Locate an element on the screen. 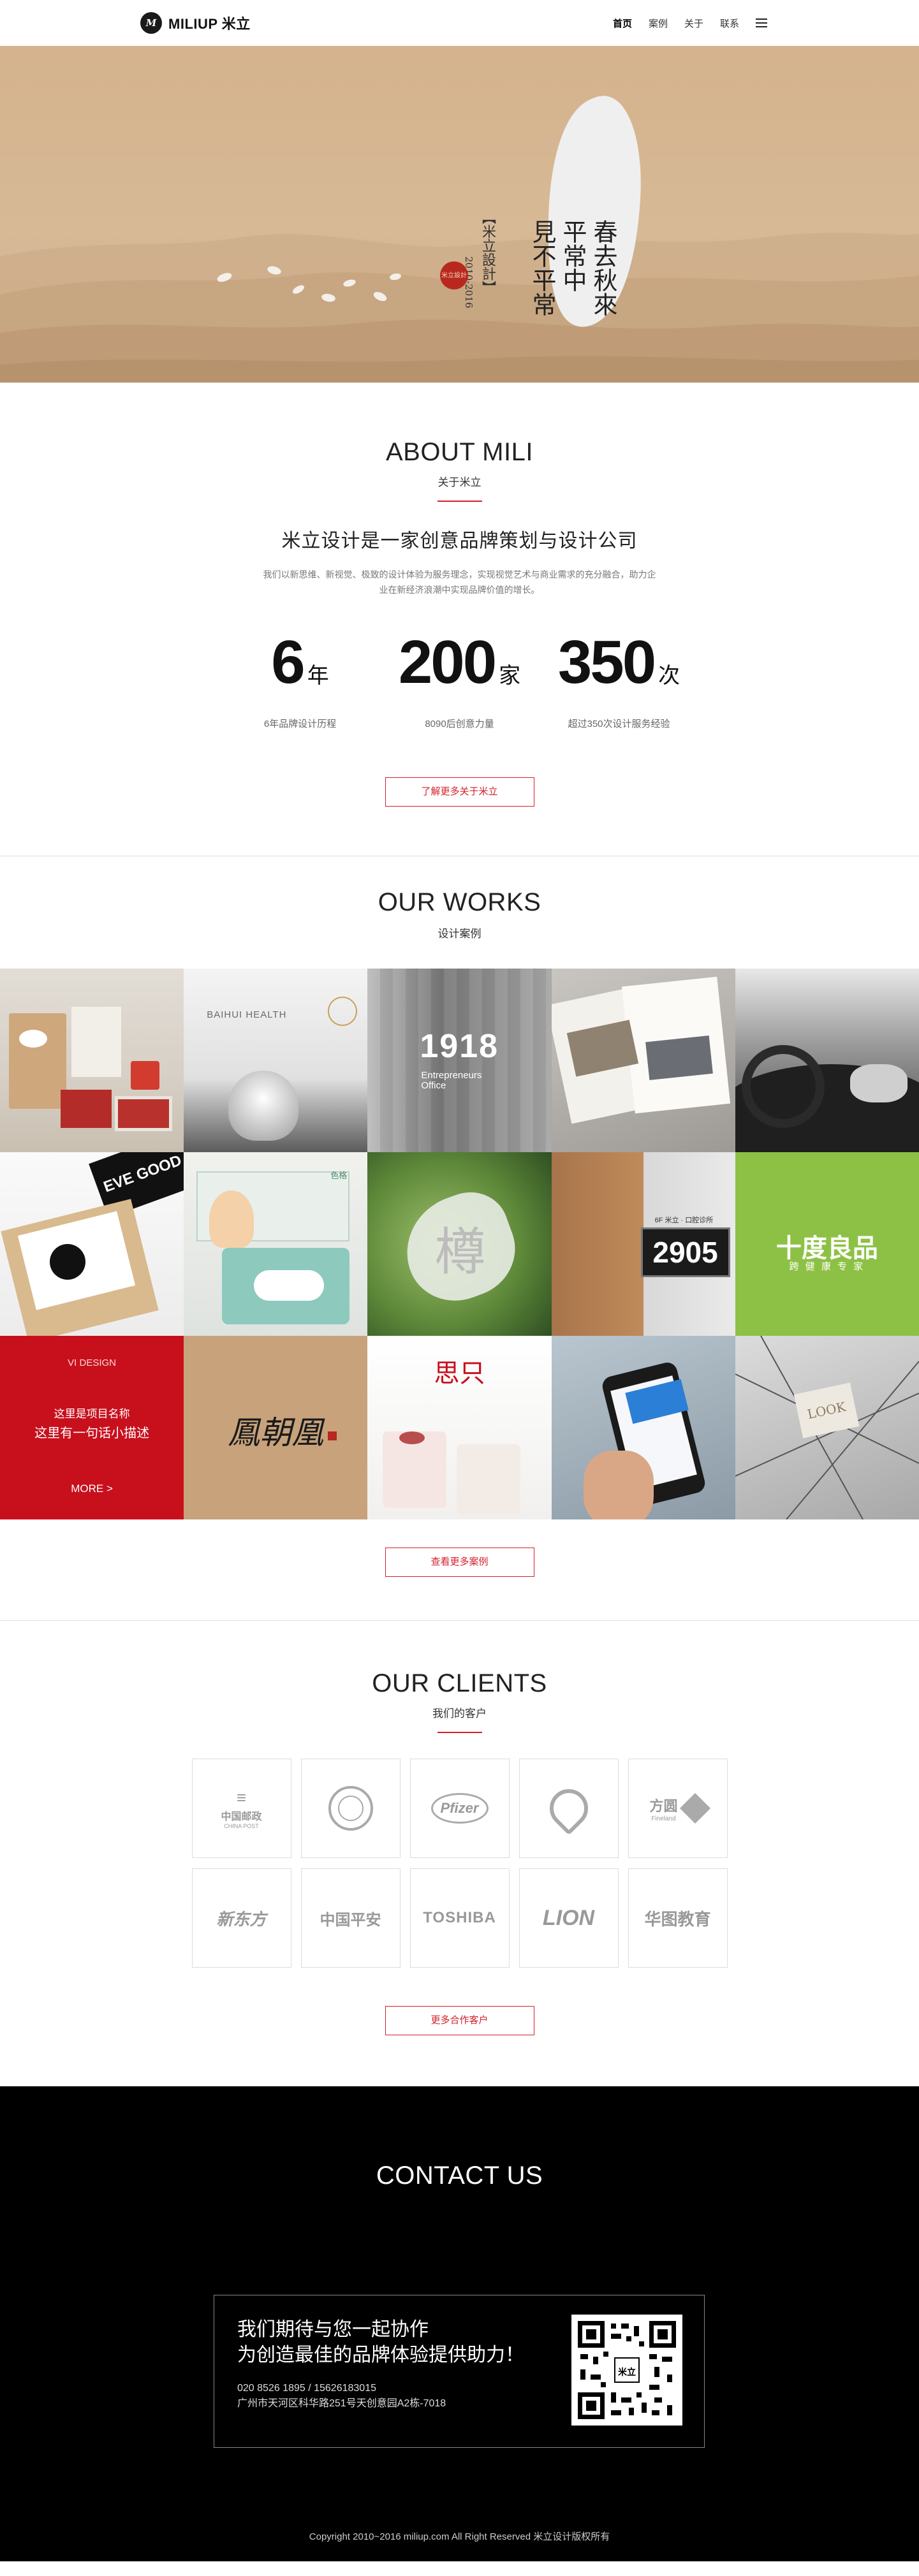 The image size is (919, 2576). work-tile-green: 十度良品 跨 健 康 专 家 is located at coordinates (827, 1244).